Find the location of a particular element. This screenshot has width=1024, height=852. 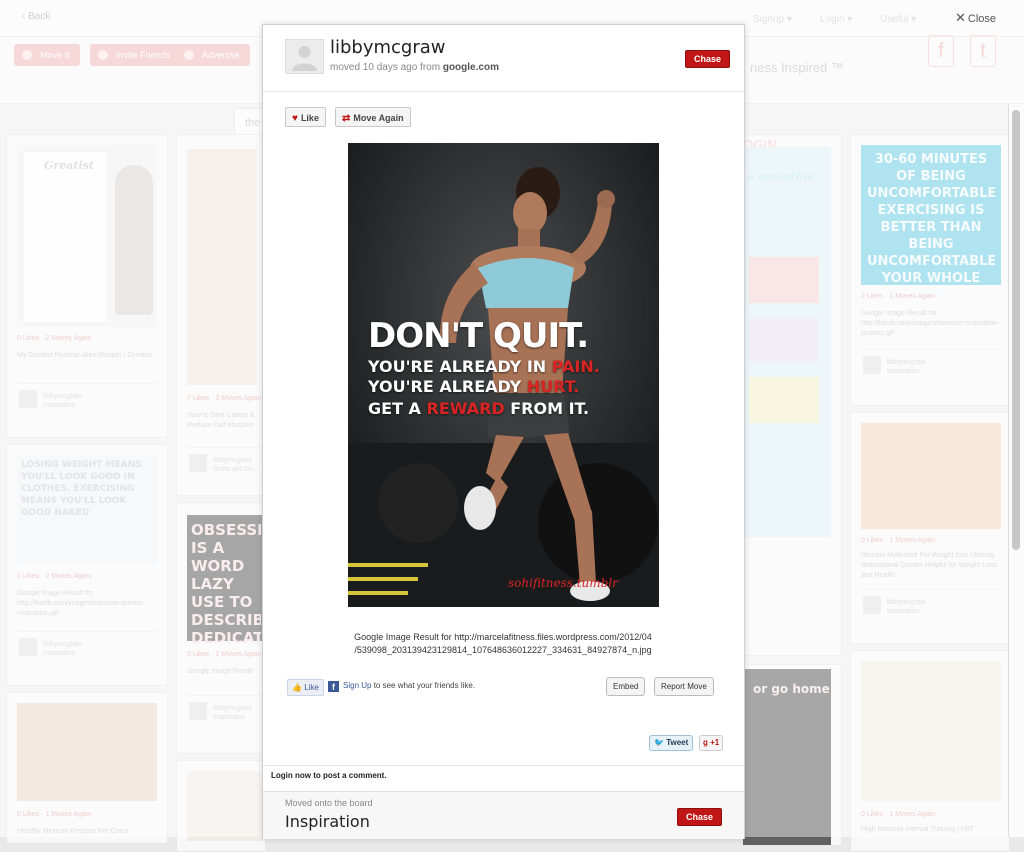

quote-text: FROM IT. is located at coordinates (547, 408).